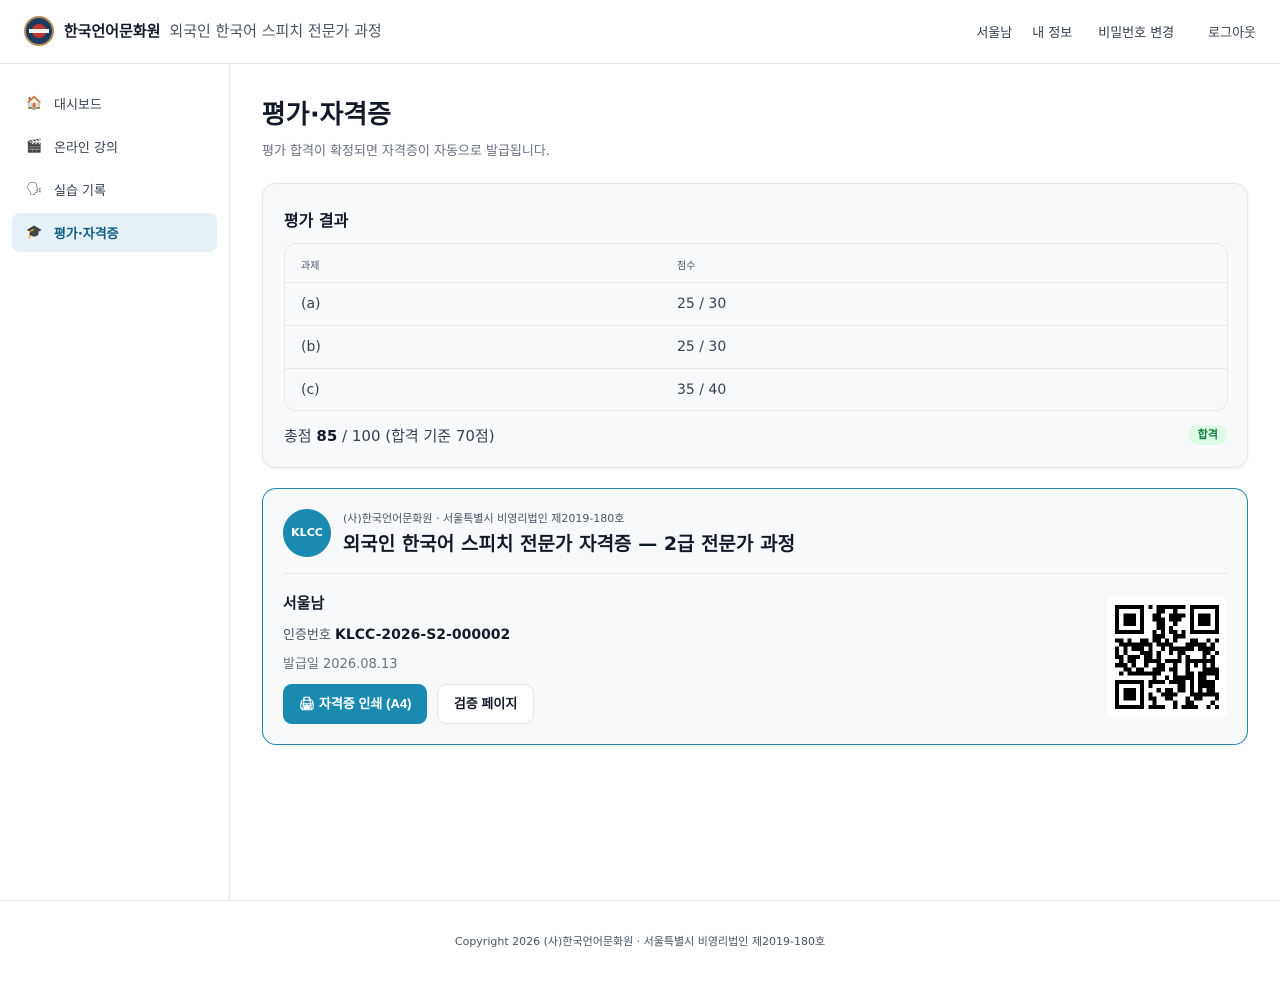 Image resolution: width=1280 pixels, height=987 pixels. Describe the element at coordinates (755, 573) in the screenshot. I see `divider` at that location.